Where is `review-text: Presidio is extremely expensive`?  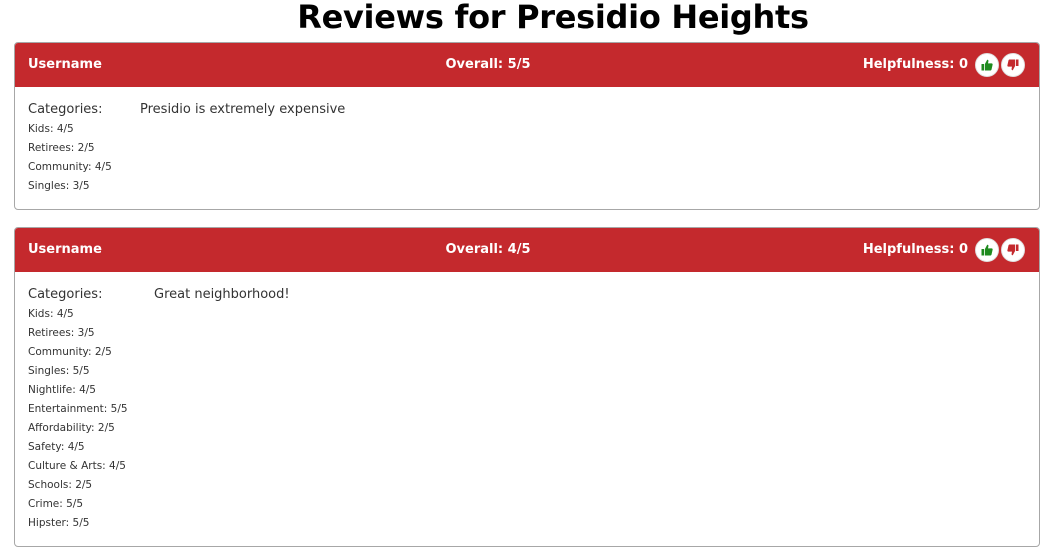 review-text: Presidio is extremely expensive is located at coordinates (243, 109).